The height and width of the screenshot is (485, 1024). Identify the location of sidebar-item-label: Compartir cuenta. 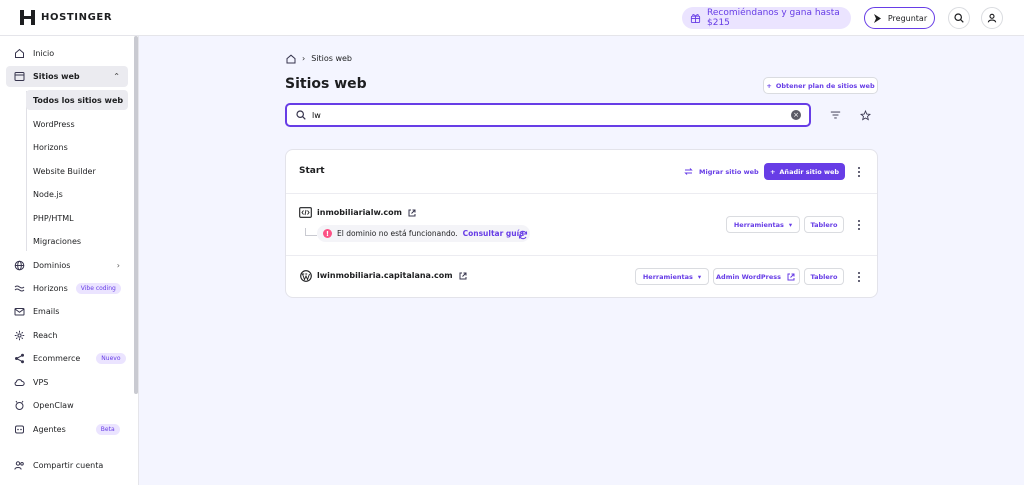
(68, 465).